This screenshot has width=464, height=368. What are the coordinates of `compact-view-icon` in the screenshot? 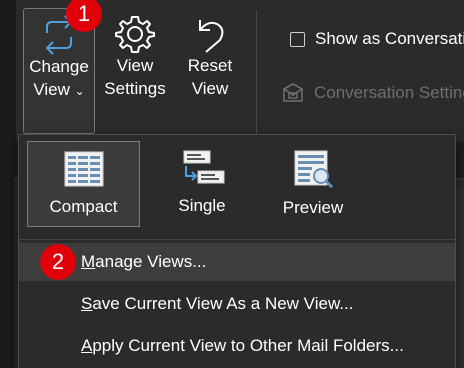 It's located at (83, 169).